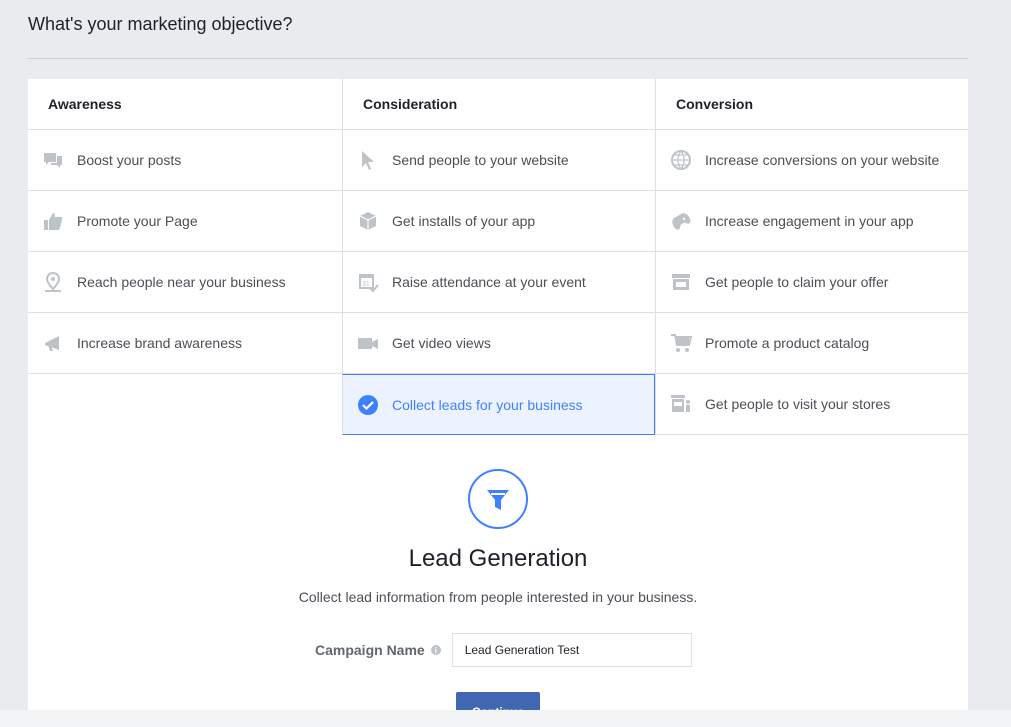 The image size is (1011, 727). I want to click on info-icon: i, so click(435, 650).